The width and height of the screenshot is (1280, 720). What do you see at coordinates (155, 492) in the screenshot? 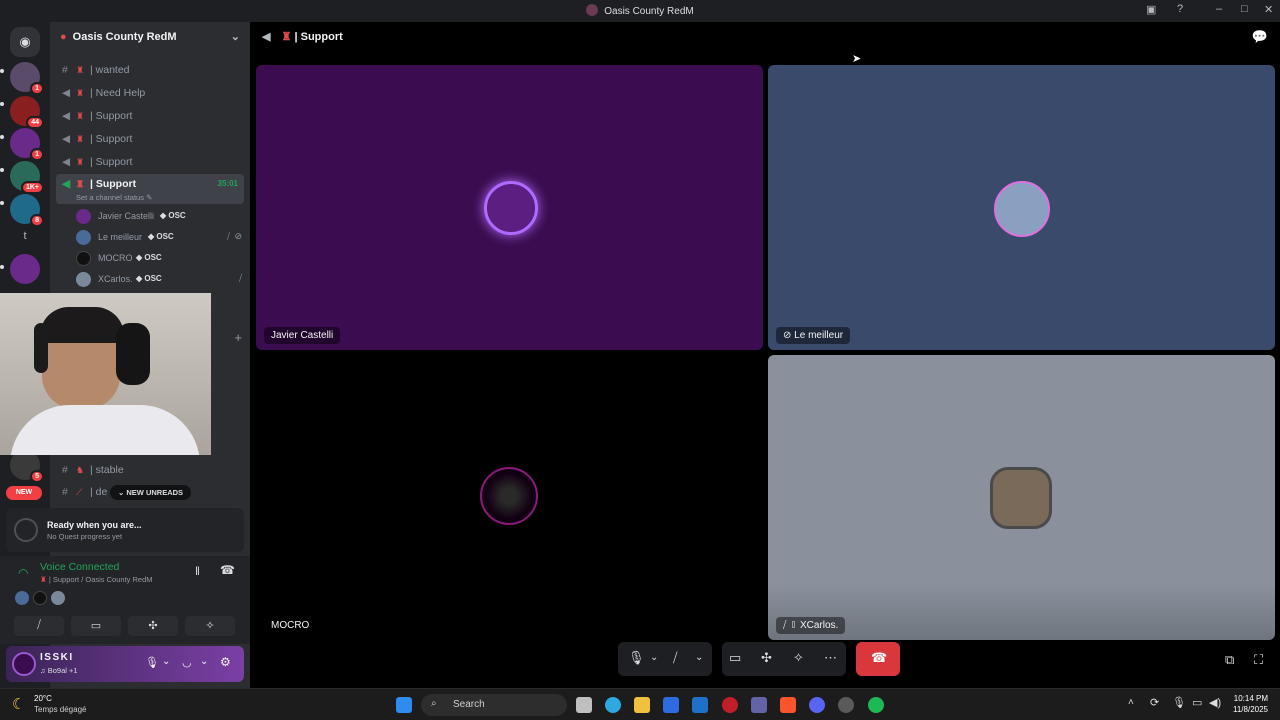
I see `new-unreads-text: NEW UNREADS` at bounding box center [155, 492].